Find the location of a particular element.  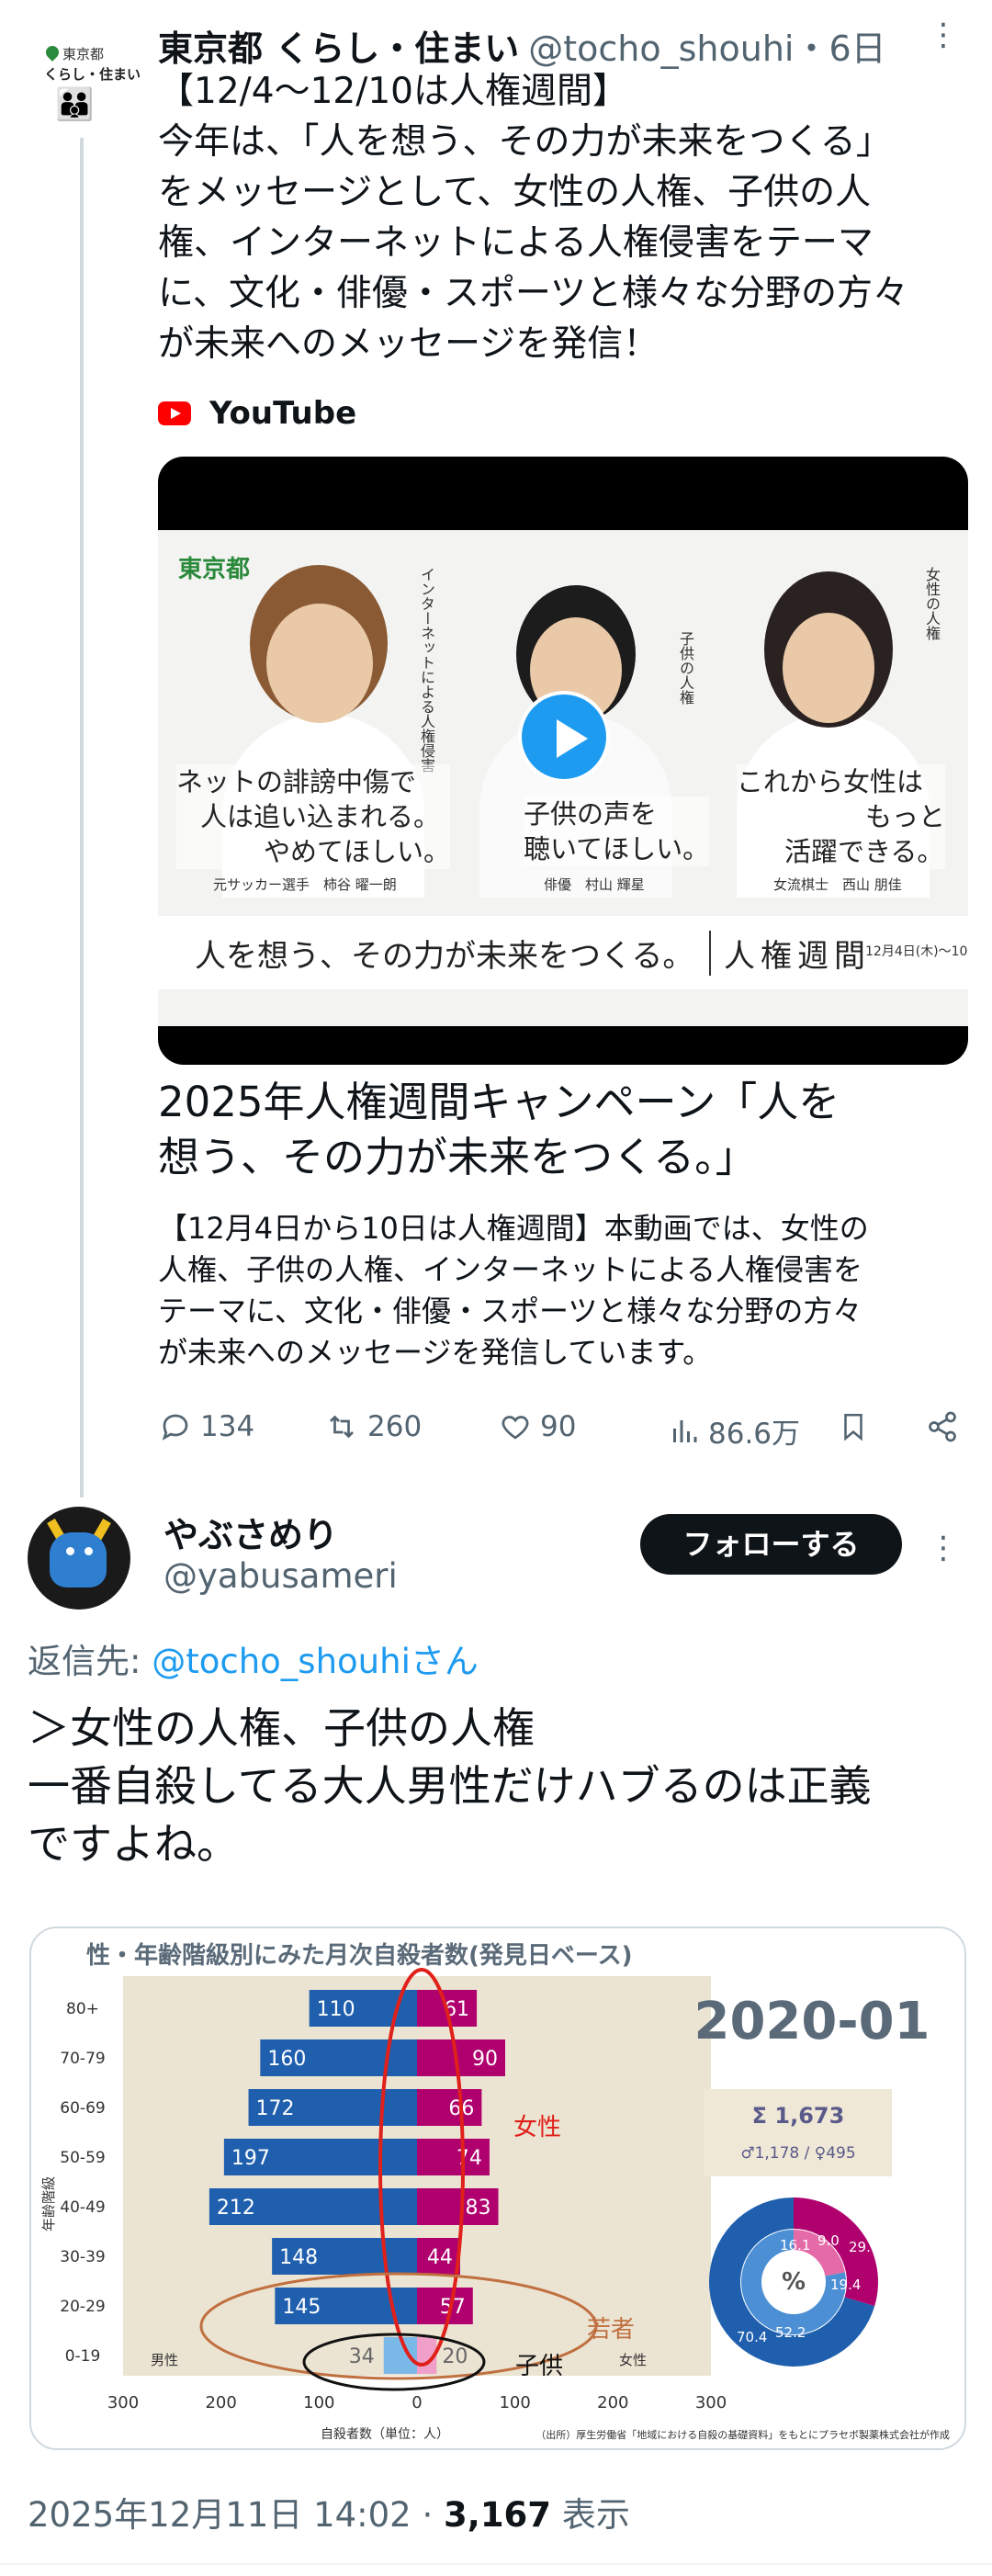

bar-label-male: 145 is located at coordinates (301, 2307).